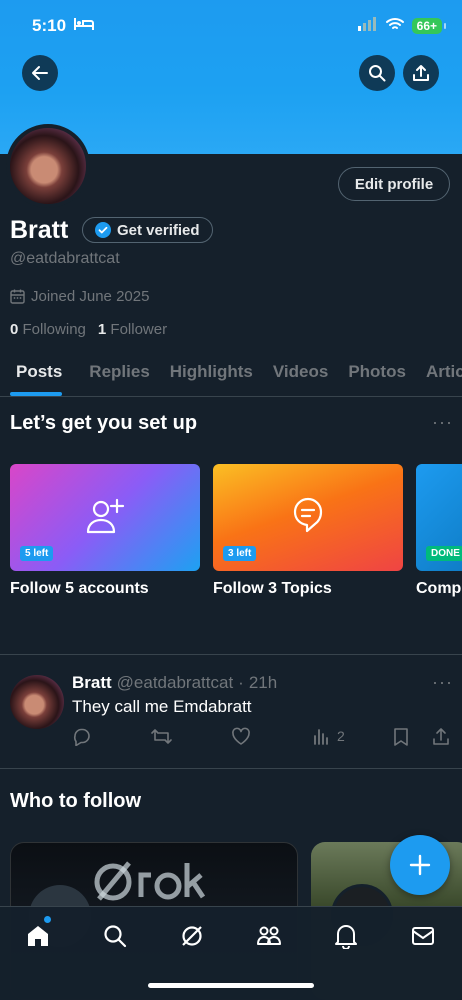 Image resolution: width=462 pixels, height=1000 pixels. I want to click on post-share-button, so click(441, 736).